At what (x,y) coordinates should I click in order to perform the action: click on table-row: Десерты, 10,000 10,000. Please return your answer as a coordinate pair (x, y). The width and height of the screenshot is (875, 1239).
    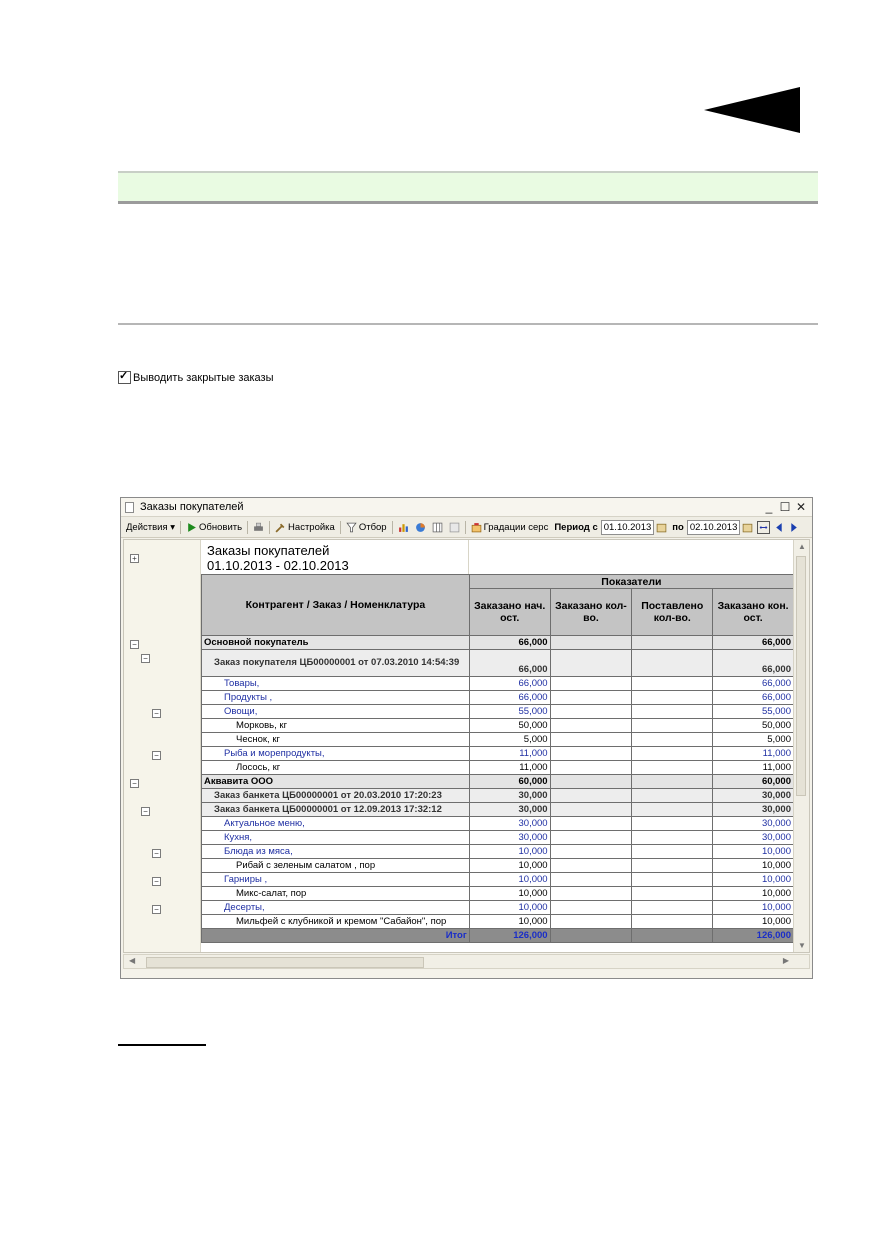
    Looking at the image, I should click on (497, 907).